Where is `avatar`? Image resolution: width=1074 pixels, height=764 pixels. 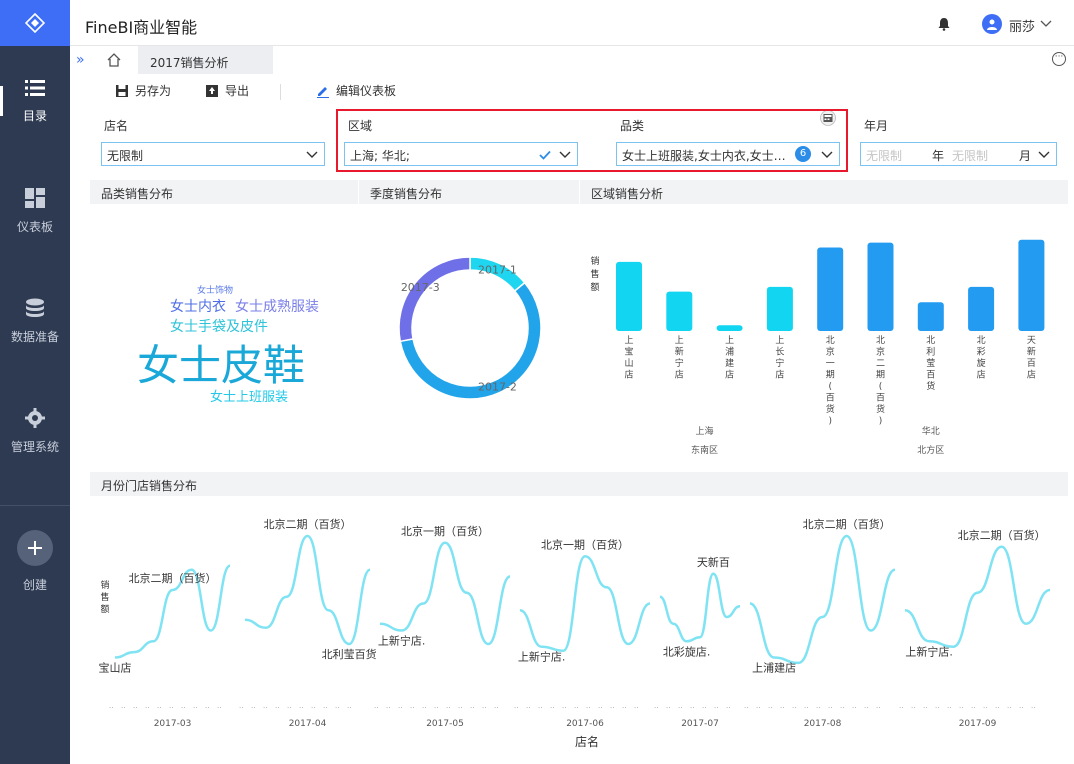
avatar is located at coordinates (992, 24).